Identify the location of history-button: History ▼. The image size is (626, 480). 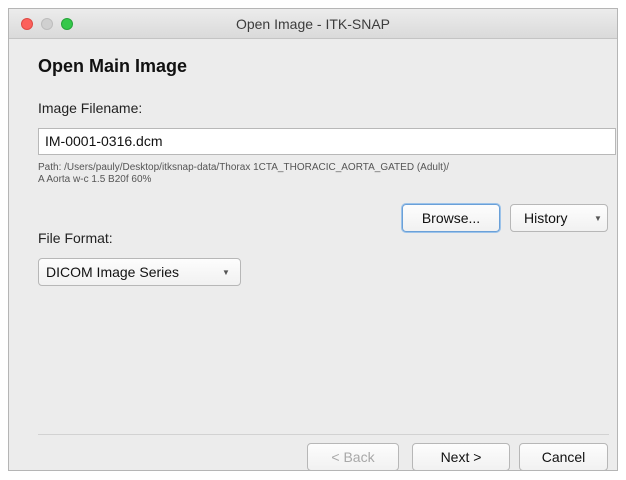
(559, 218).